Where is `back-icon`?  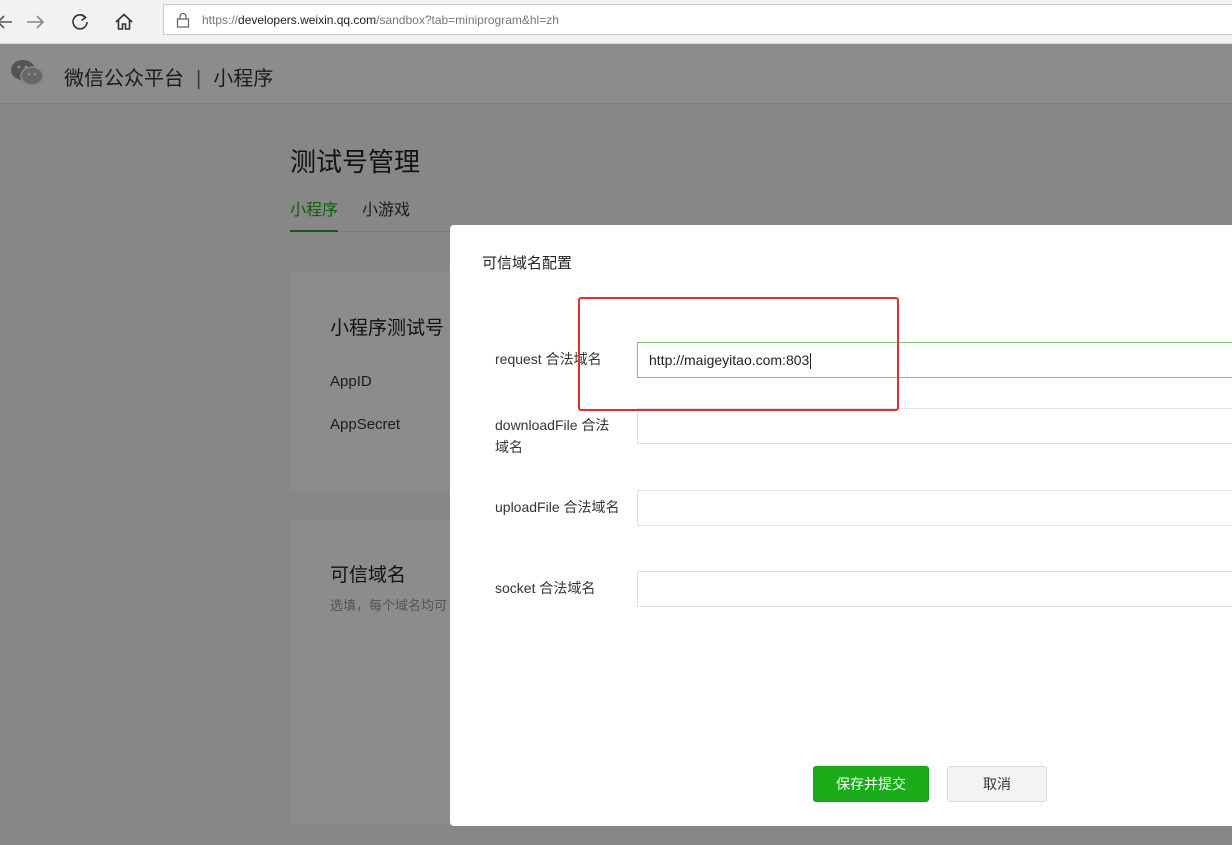 back-icon is located at coordinates (9, 22).